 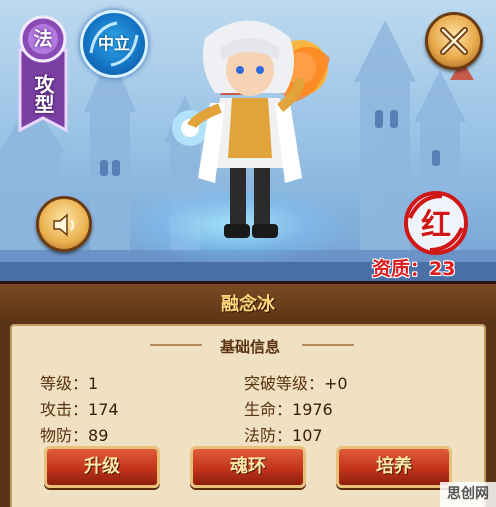 I want to click on stat-mdef-label: 法防：, so click(x=268, y=435).